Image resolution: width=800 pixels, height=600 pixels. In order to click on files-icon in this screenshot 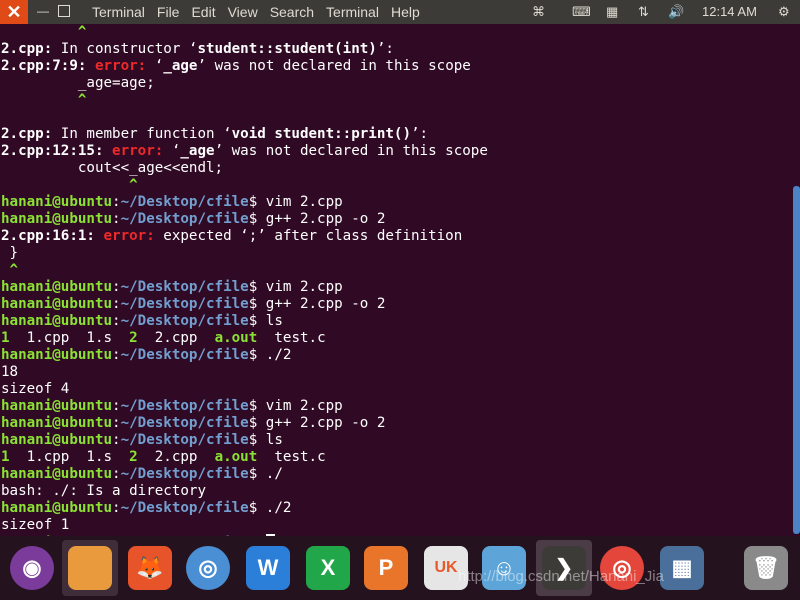, I will do `click(90, 568)`.